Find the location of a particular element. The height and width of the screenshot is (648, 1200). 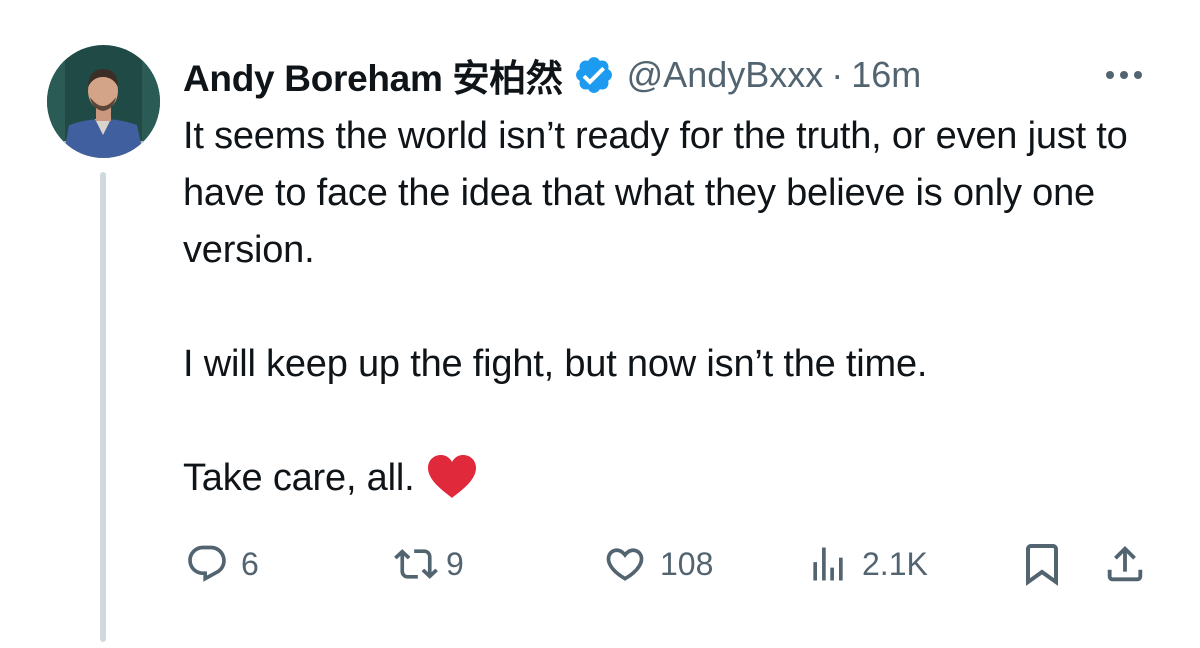

author-name: Andy Boreham 安柏然 is located at coordinates (373, 75).